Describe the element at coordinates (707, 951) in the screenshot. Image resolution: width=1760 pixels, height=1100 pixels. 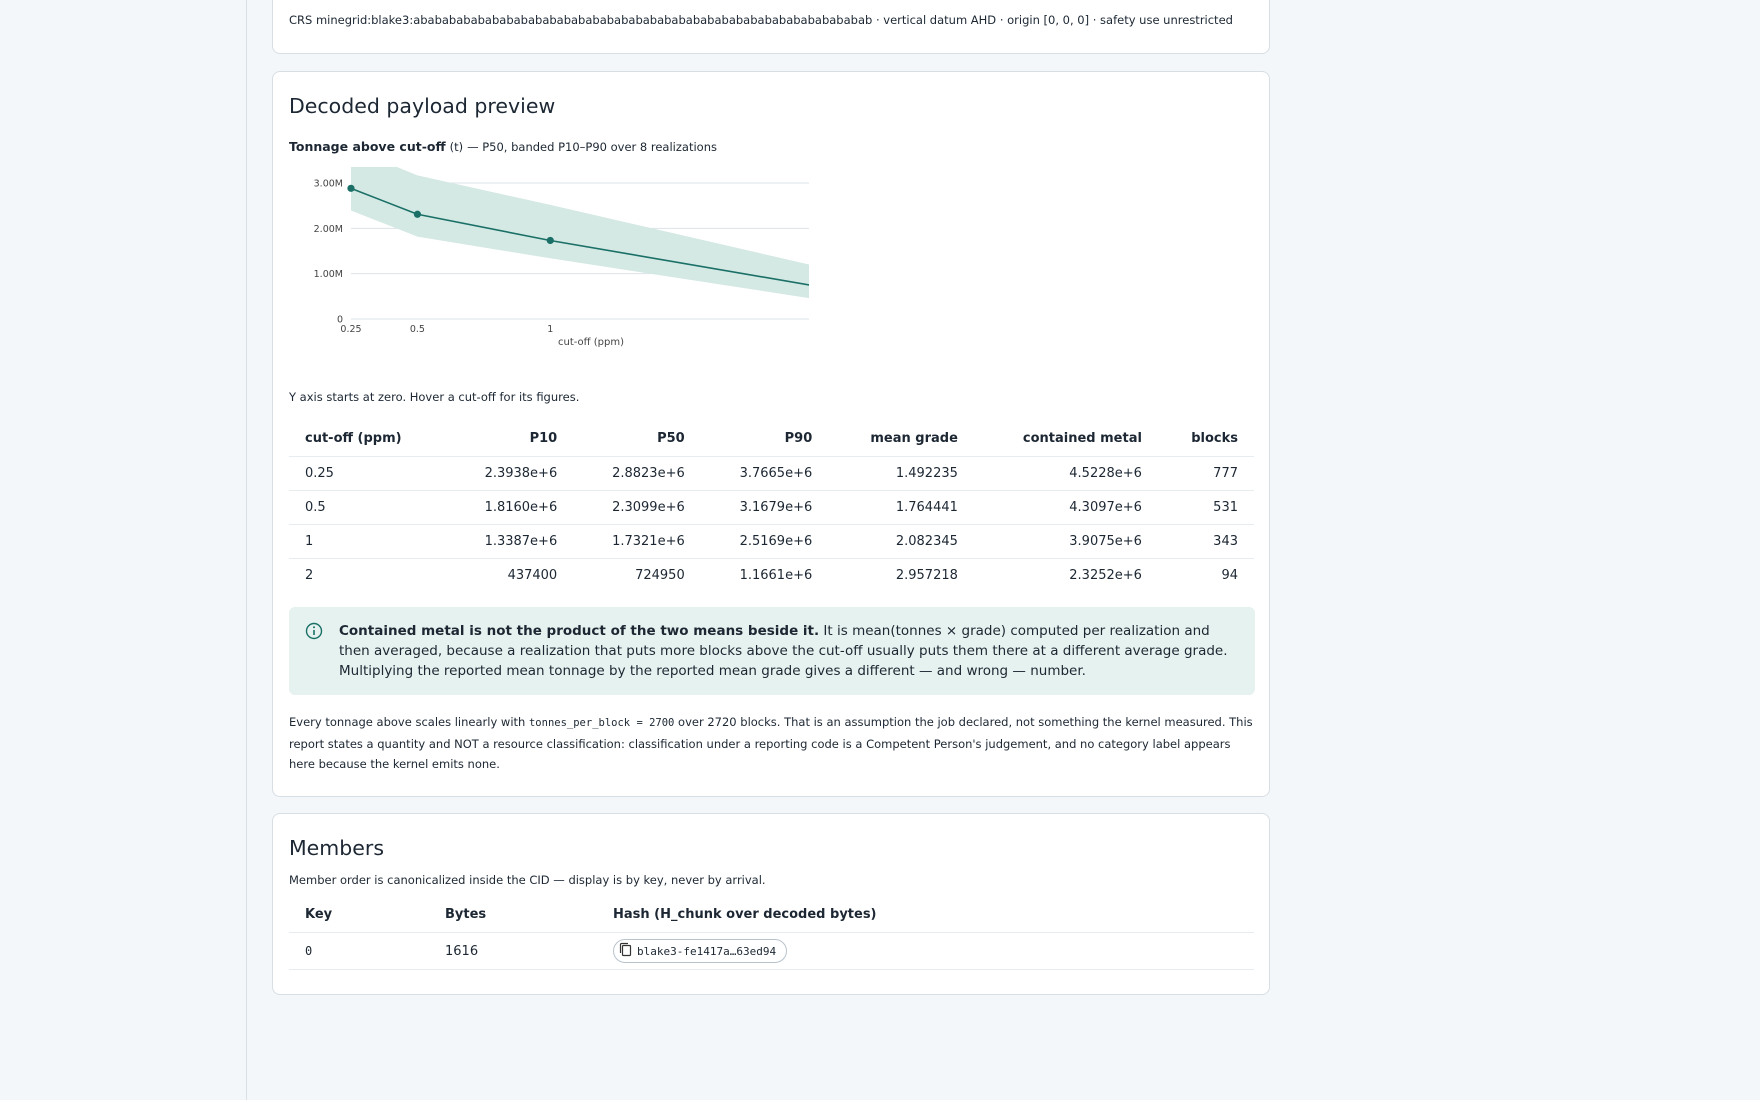
I see `hash-text: blake3-fe1417a…63ed94` at that location.